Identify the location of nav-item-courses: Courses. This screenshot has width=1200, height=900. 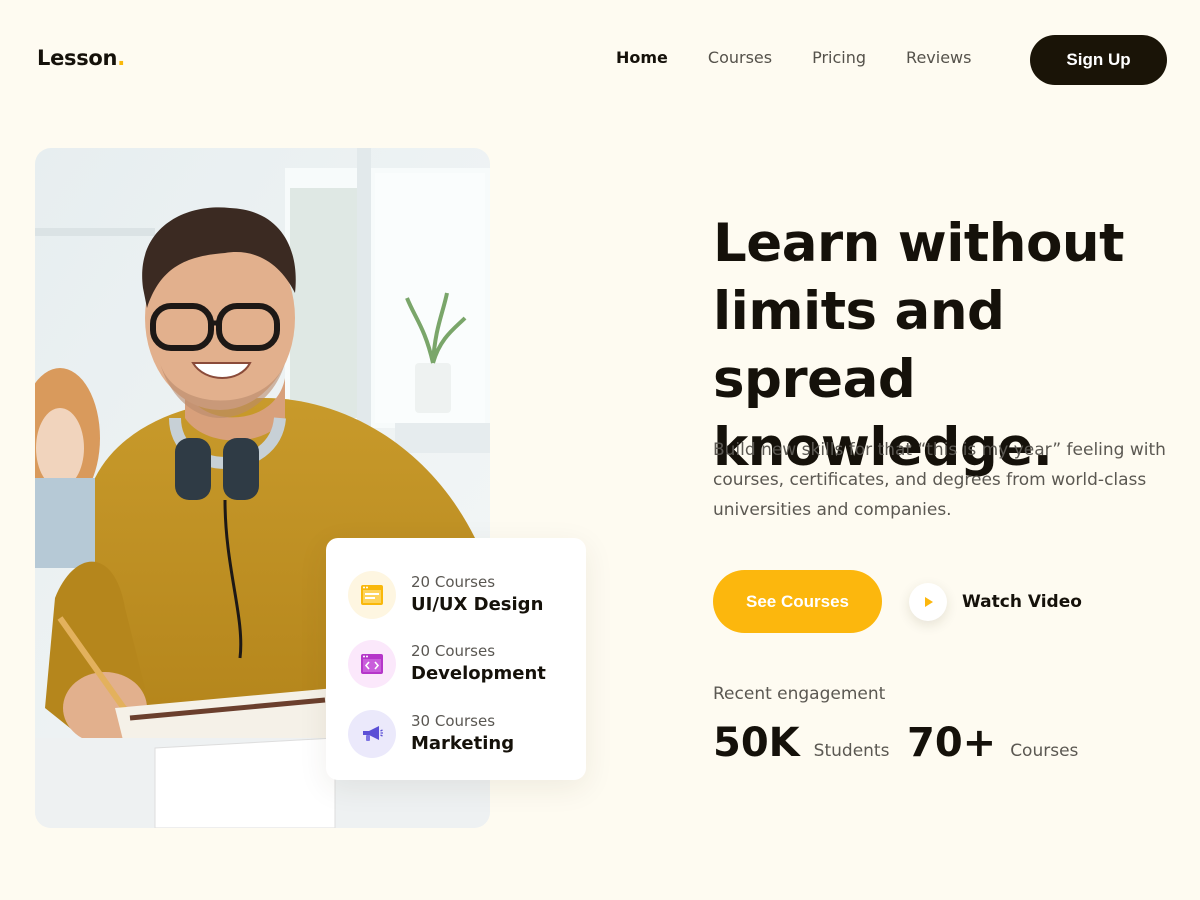
(740, 57).